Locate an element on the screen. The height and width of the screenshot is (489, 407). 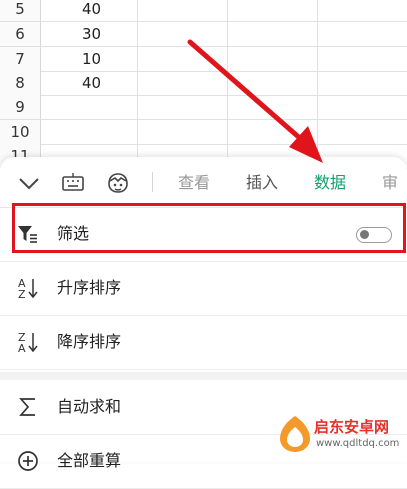
cell-value: 30 is located at coordinates (91, 34).